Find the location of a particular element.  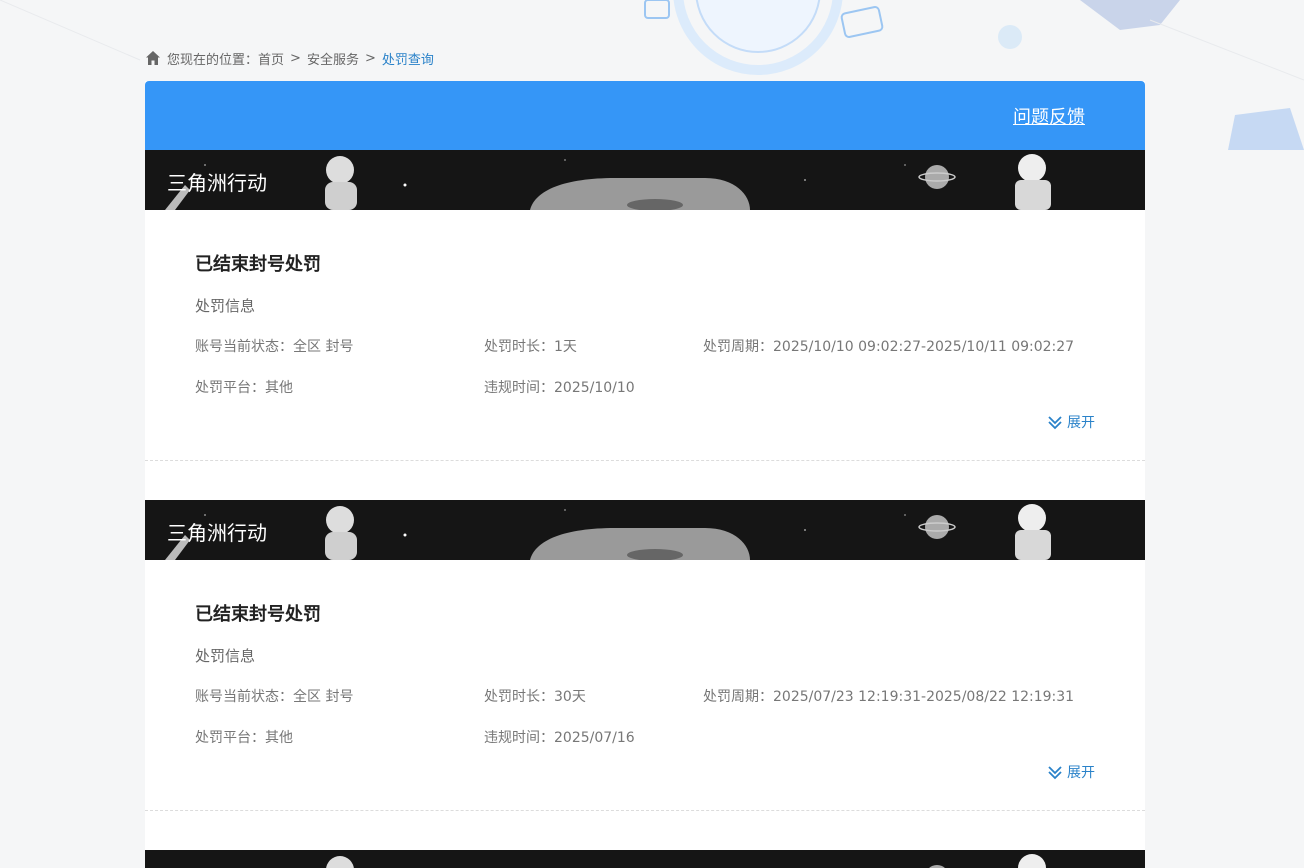

breadcrumb-prefix: 您现在的位置： is located at coordinates (213, 60).